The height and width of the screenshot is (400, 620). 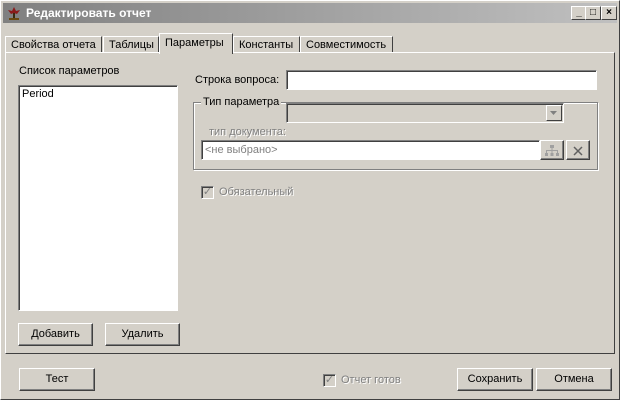 What do you see at coordinates (370, 150) in the screenshot?
I see `doc-type-input: <не выбрано>` at bounding box center [370, 150].